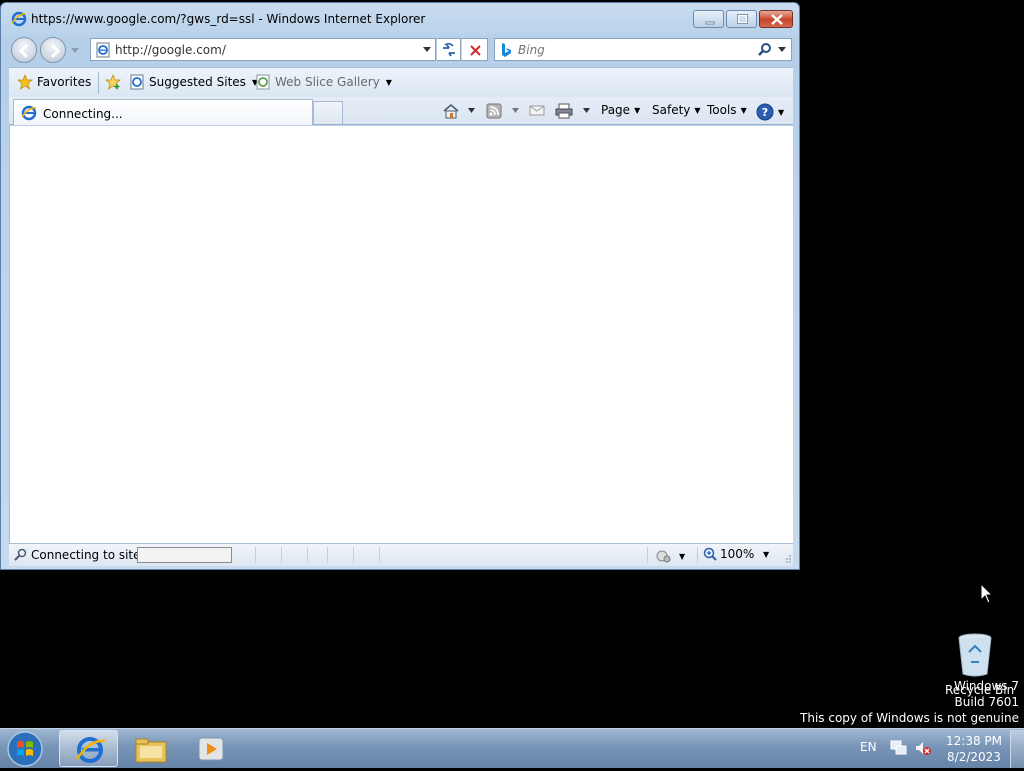 The height and width of the screenshot is (771, 1024). What do you see at coordinates (151, 749) in the screenshot?
I see `windows-explorer-icon` at bounding box center [151, 749].